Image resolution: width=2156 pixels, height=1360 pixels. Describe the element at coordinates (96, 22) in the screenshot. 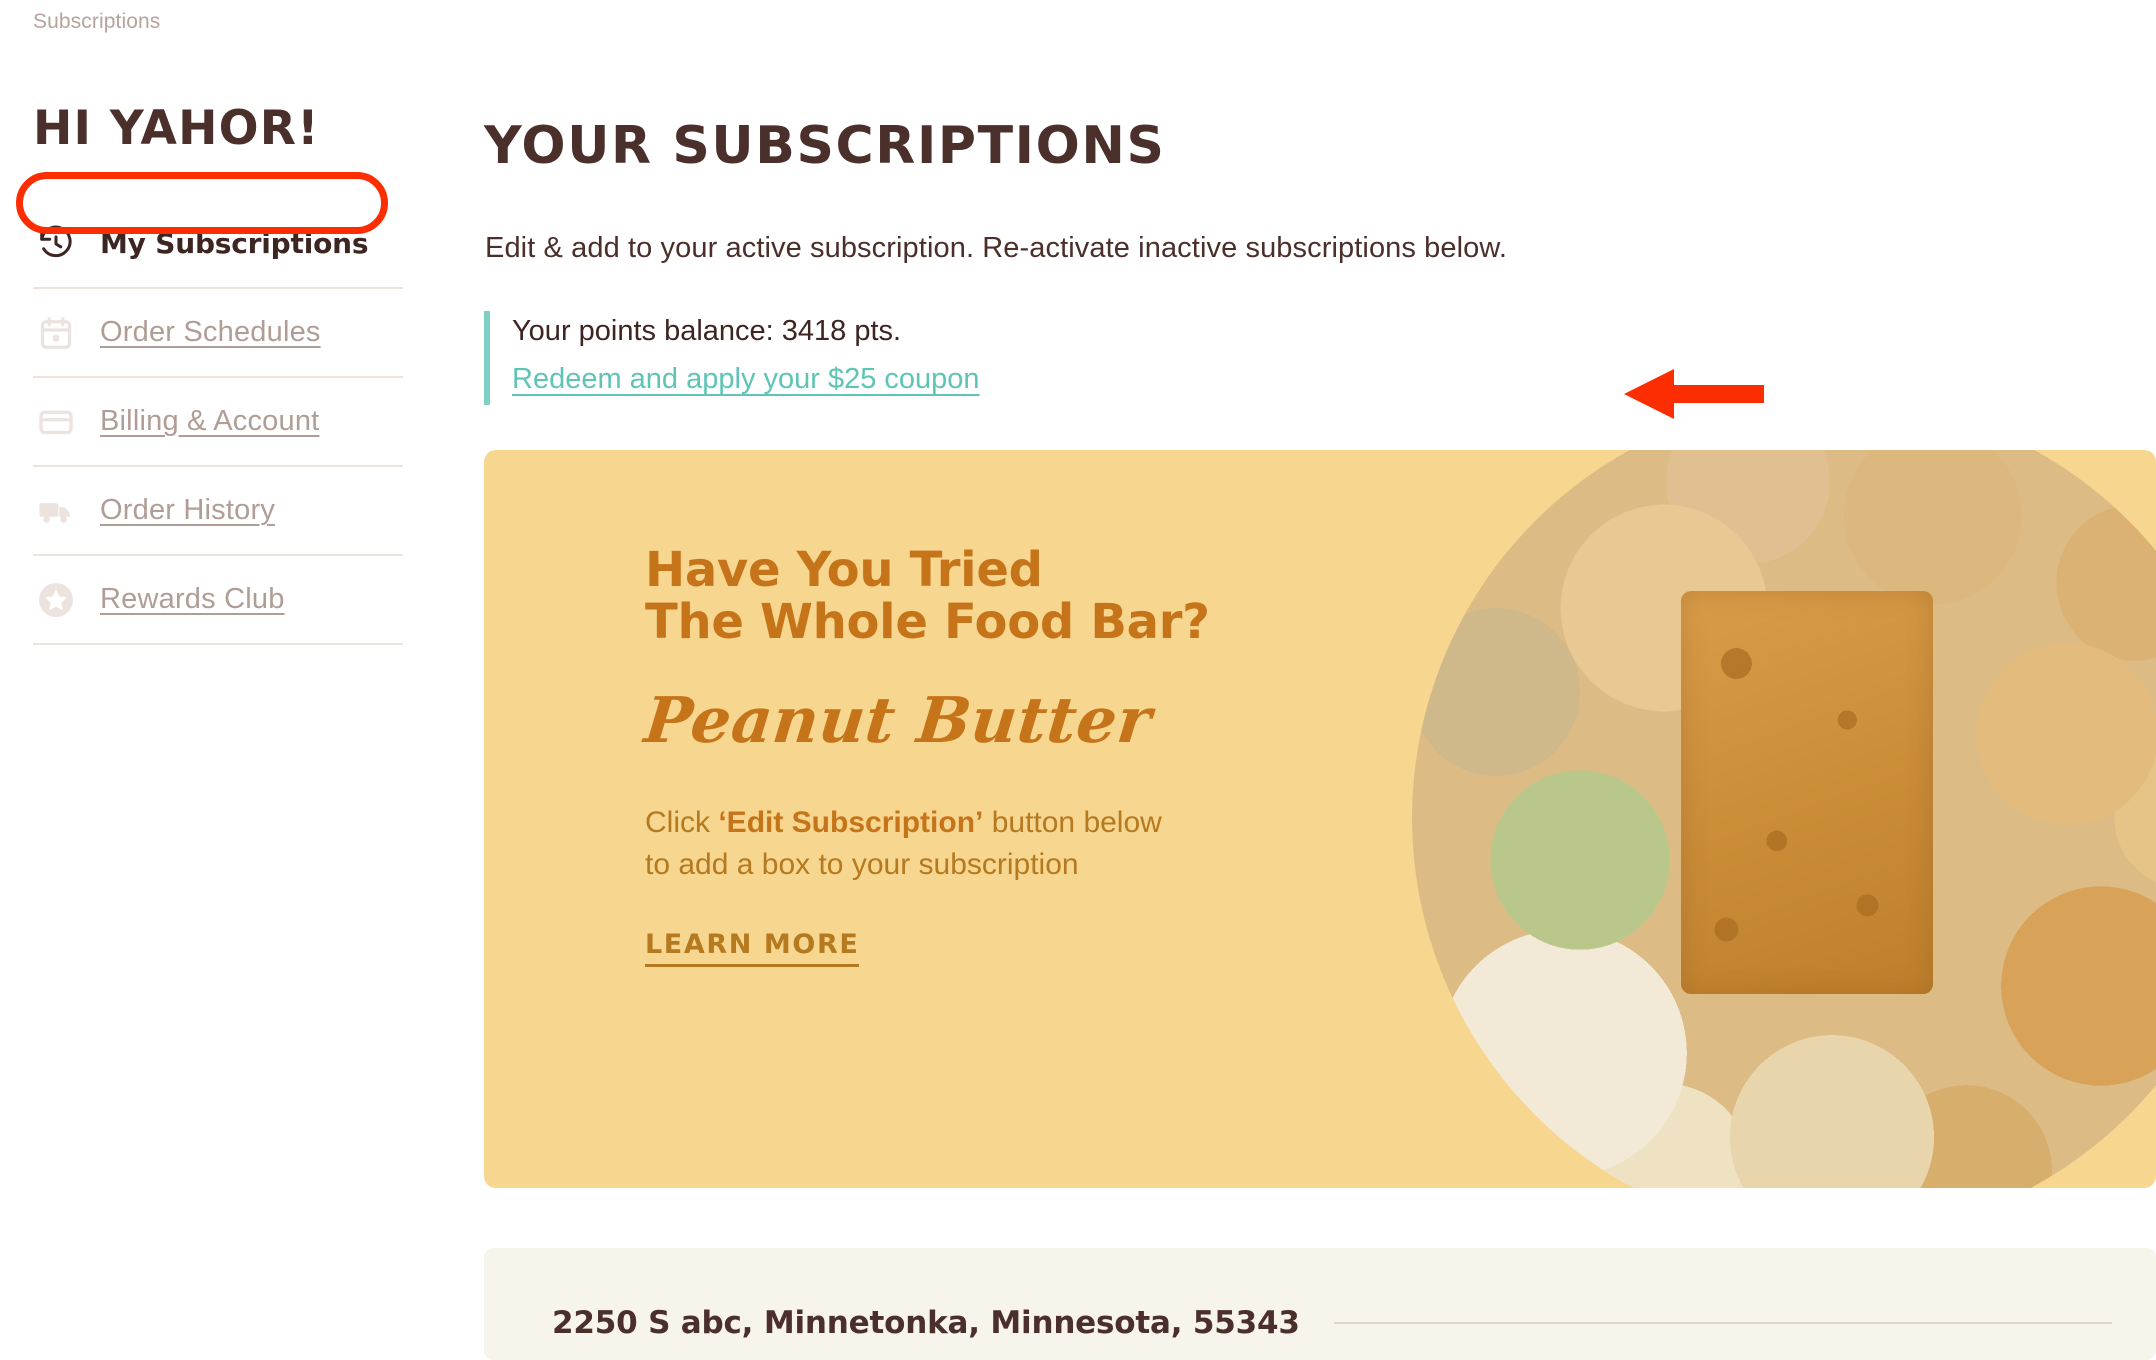

I see `breadcrumb: Subscriptions` at that location.